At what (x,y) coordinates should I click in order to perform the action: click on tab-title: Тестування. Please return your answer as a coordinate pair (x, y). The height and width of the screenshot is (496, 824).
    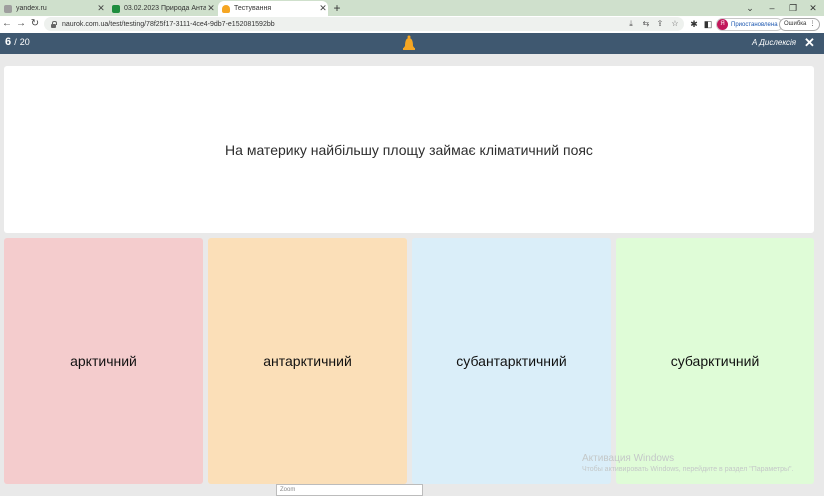
    Looking at the image, I should click on (253, 8).